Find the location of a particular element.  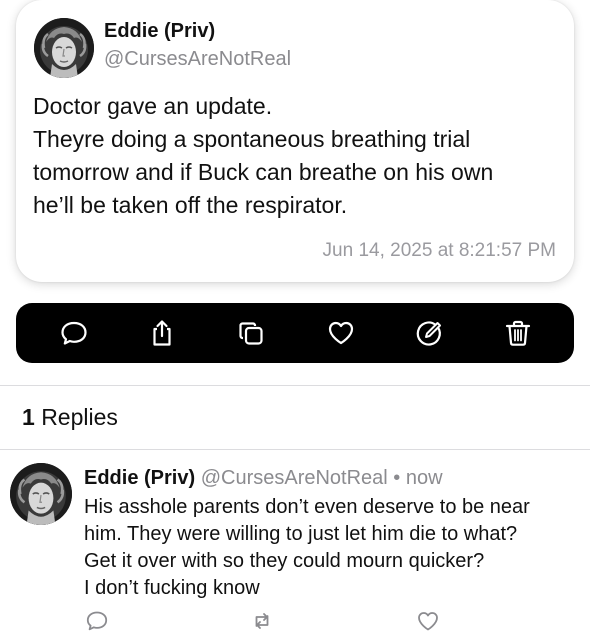

reply-author-name: Eddie (Priv) is located at coordinates (139, 478).